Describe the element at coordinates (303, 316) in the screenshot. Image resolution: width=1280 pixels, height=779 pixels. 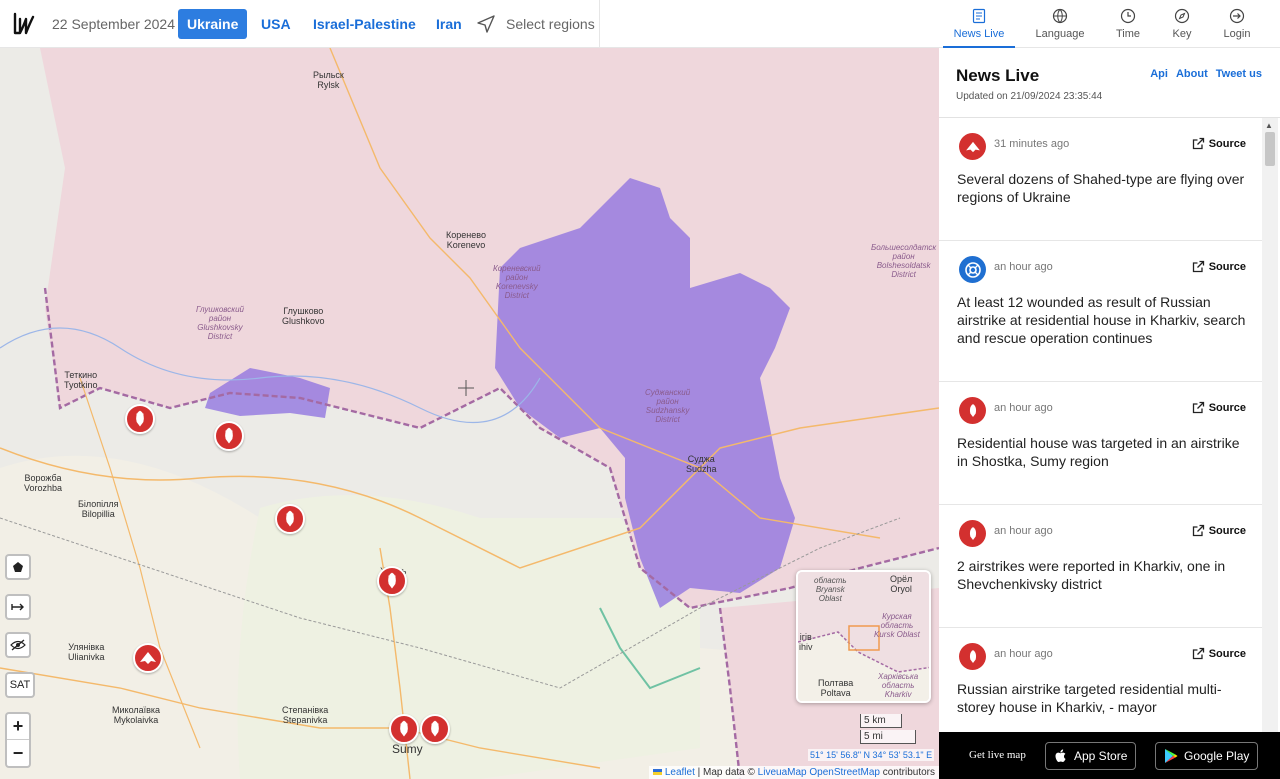
I see `place-glushkovo: Глушково Glushkovo` at that location.